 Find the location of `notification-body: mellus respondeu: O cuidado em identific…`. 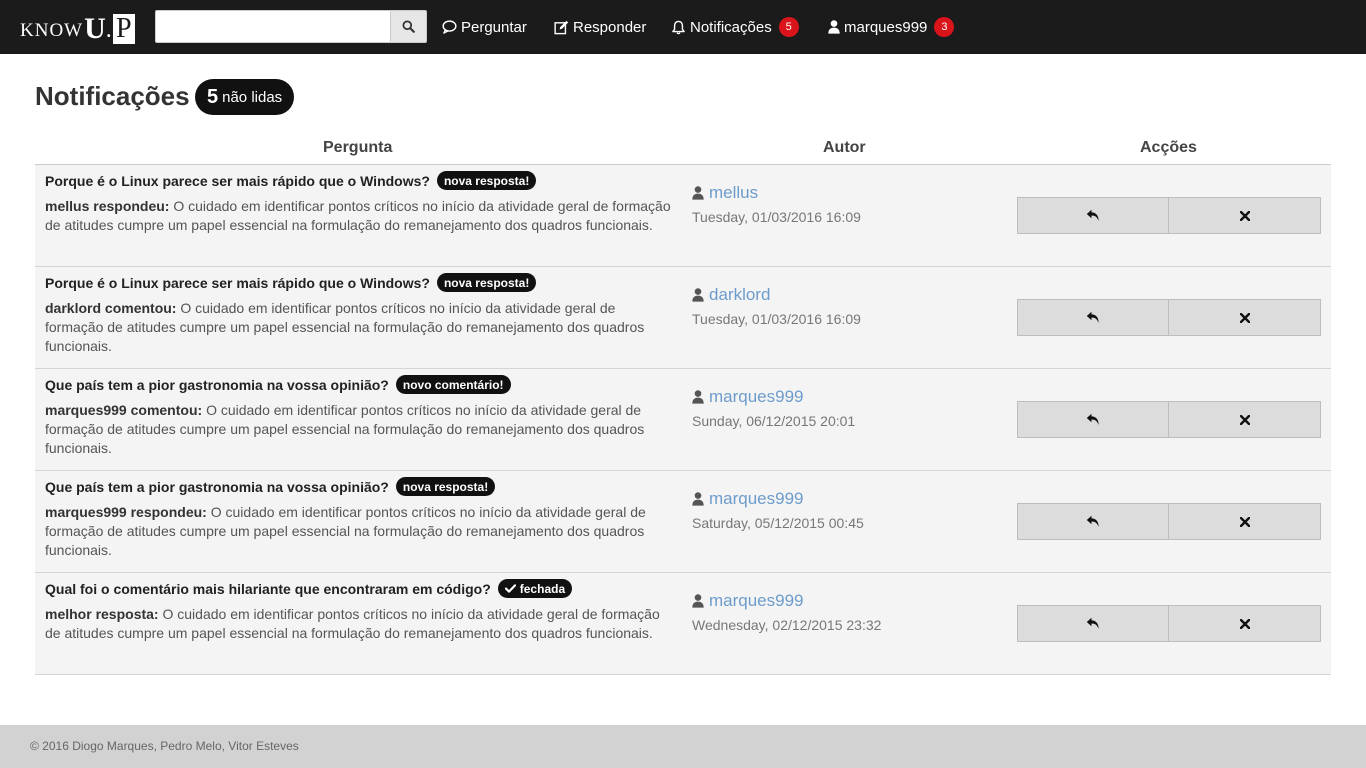

notification-body: mellus respondeu: O cuidado em identific… is located at coordinates (360, 216).